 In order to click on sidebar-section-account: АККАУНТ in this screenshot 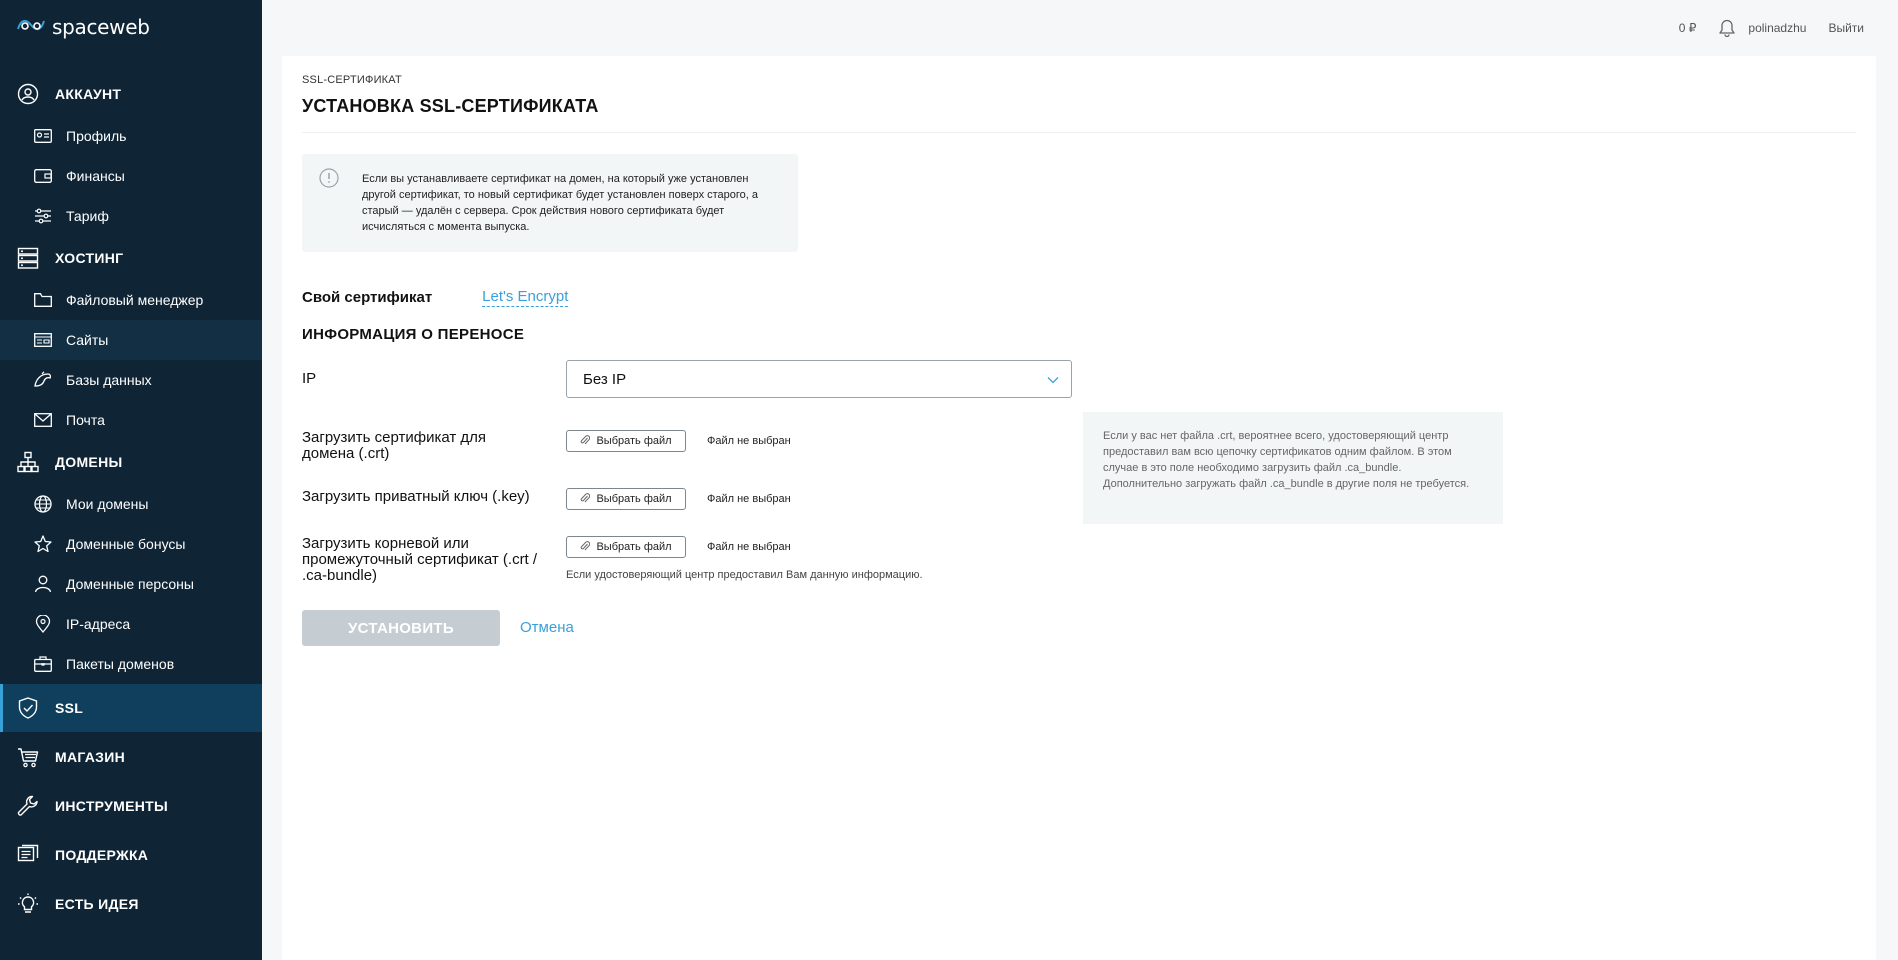, I will do `click(131, 94)`.